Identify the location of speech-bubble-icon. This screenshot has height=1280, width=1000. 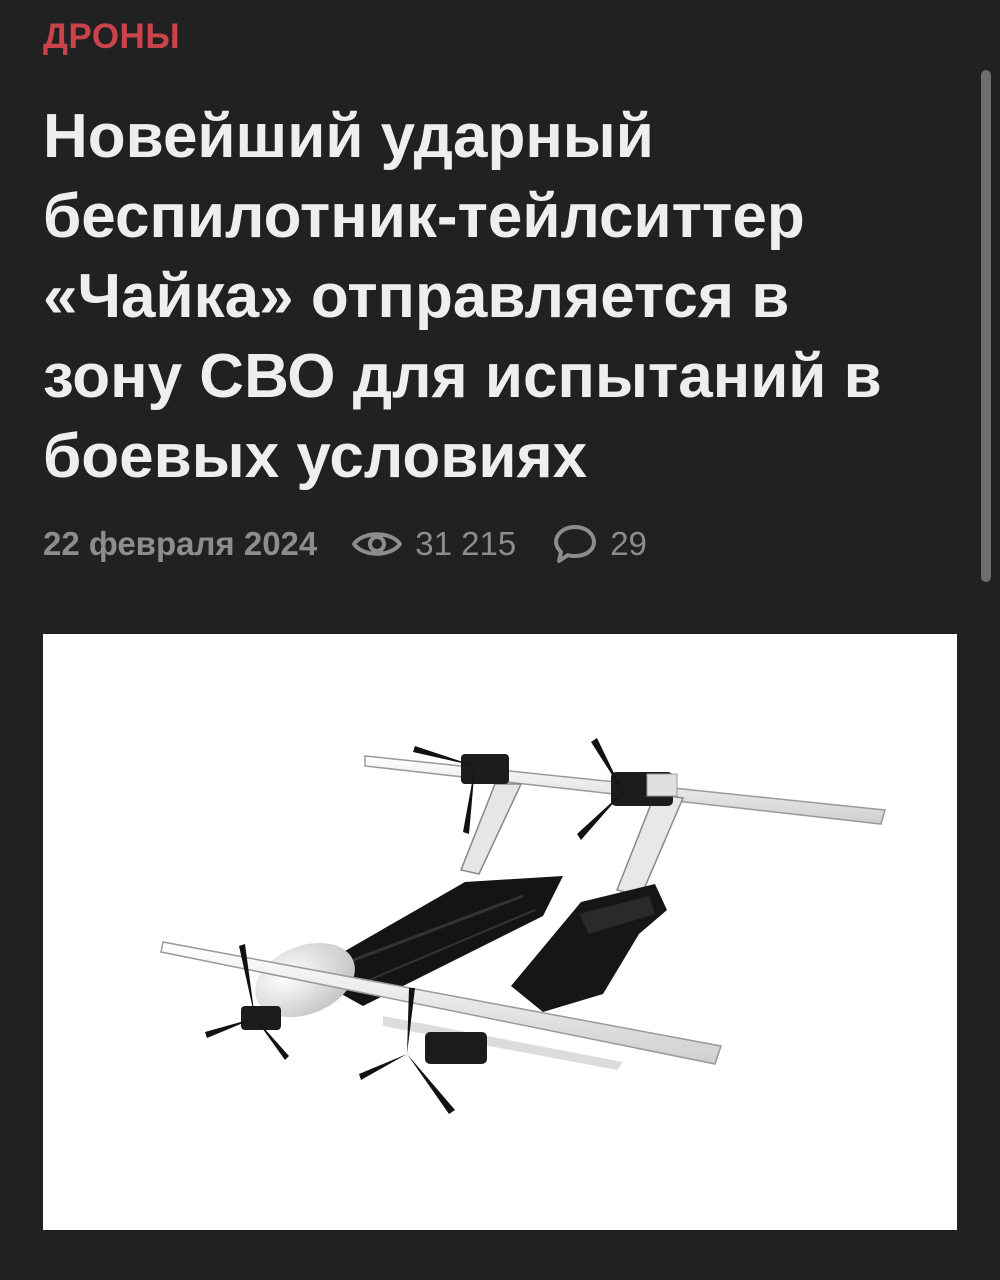
(575, 544).